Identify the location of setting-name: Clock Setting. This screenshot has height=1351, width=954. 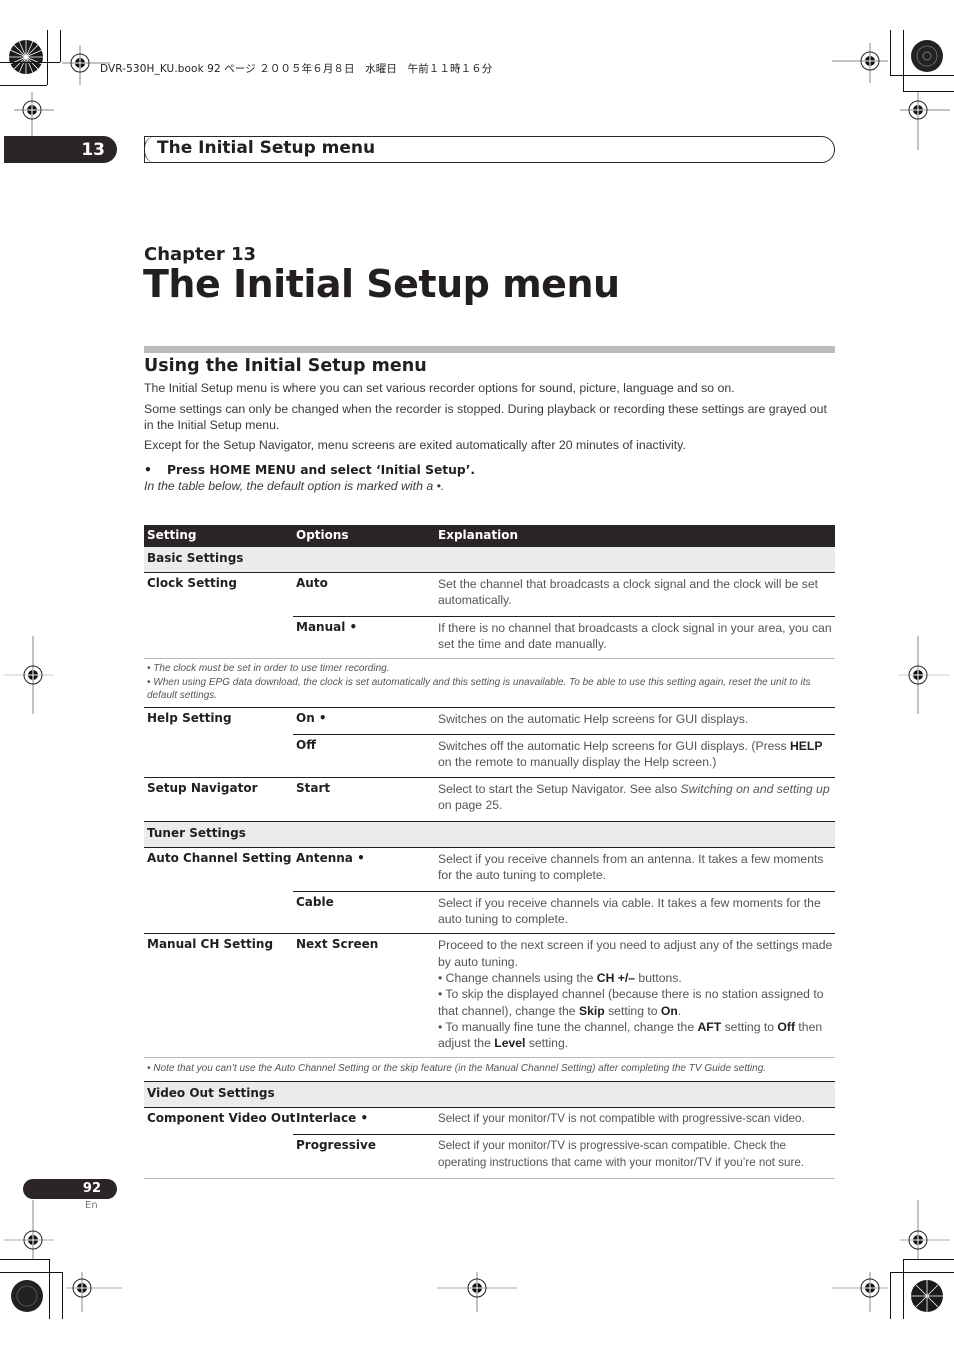
(192, 583).